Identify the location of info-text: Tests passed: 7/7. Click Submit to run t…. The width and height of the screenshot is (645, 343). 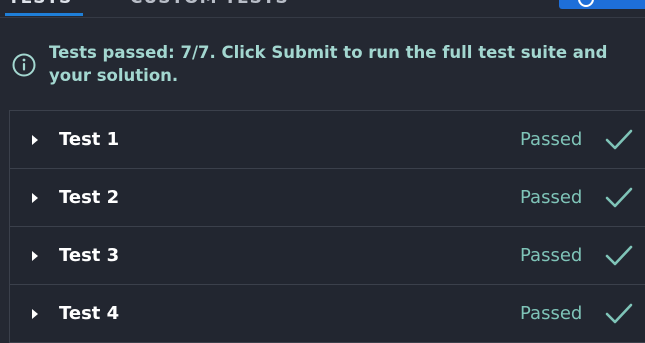
(328, 64).